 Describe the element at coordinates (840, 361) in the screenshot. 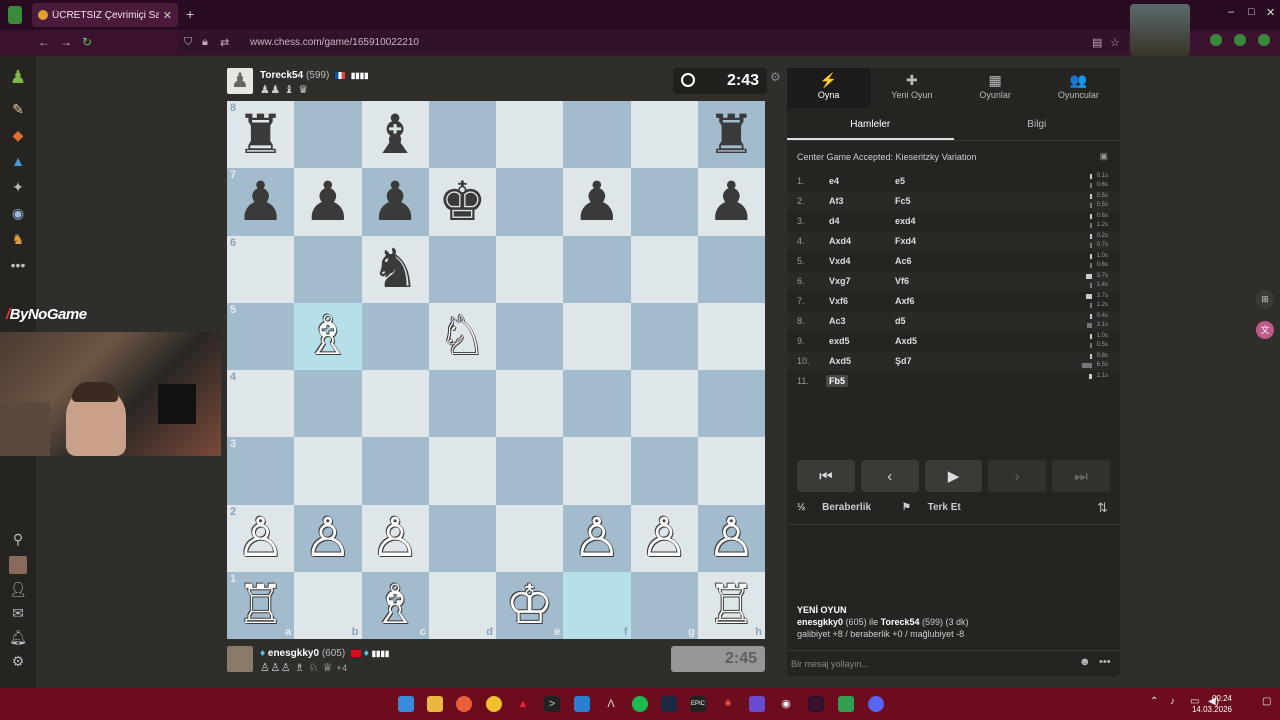

I see `white-move: Axd5` at that location.